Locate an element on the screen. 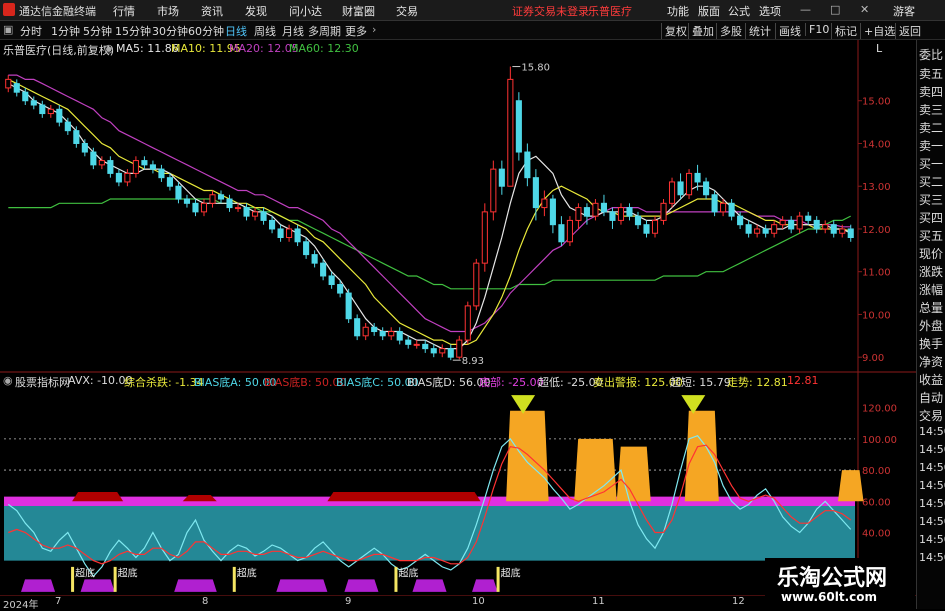 This screenshot has height=611, width=945. quote-buy2: 买二 is located at coordinates (931, 182).